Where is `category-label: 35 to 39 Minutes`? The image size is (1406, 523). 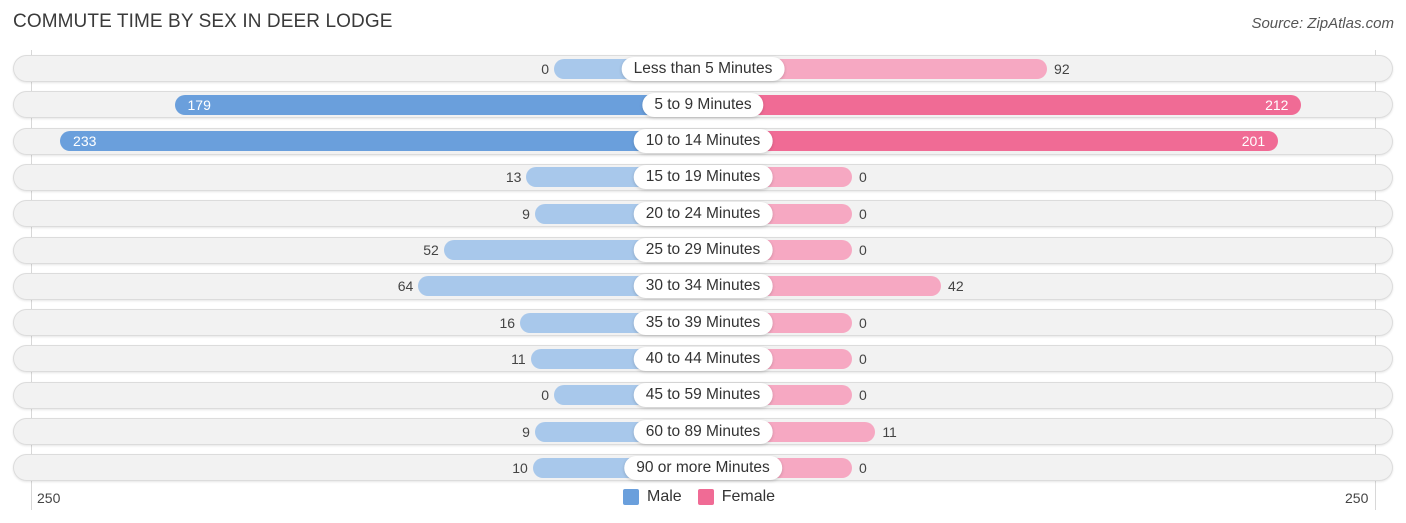 category-label: 35 to 39 Minutes is located at coordinates (703, 322).